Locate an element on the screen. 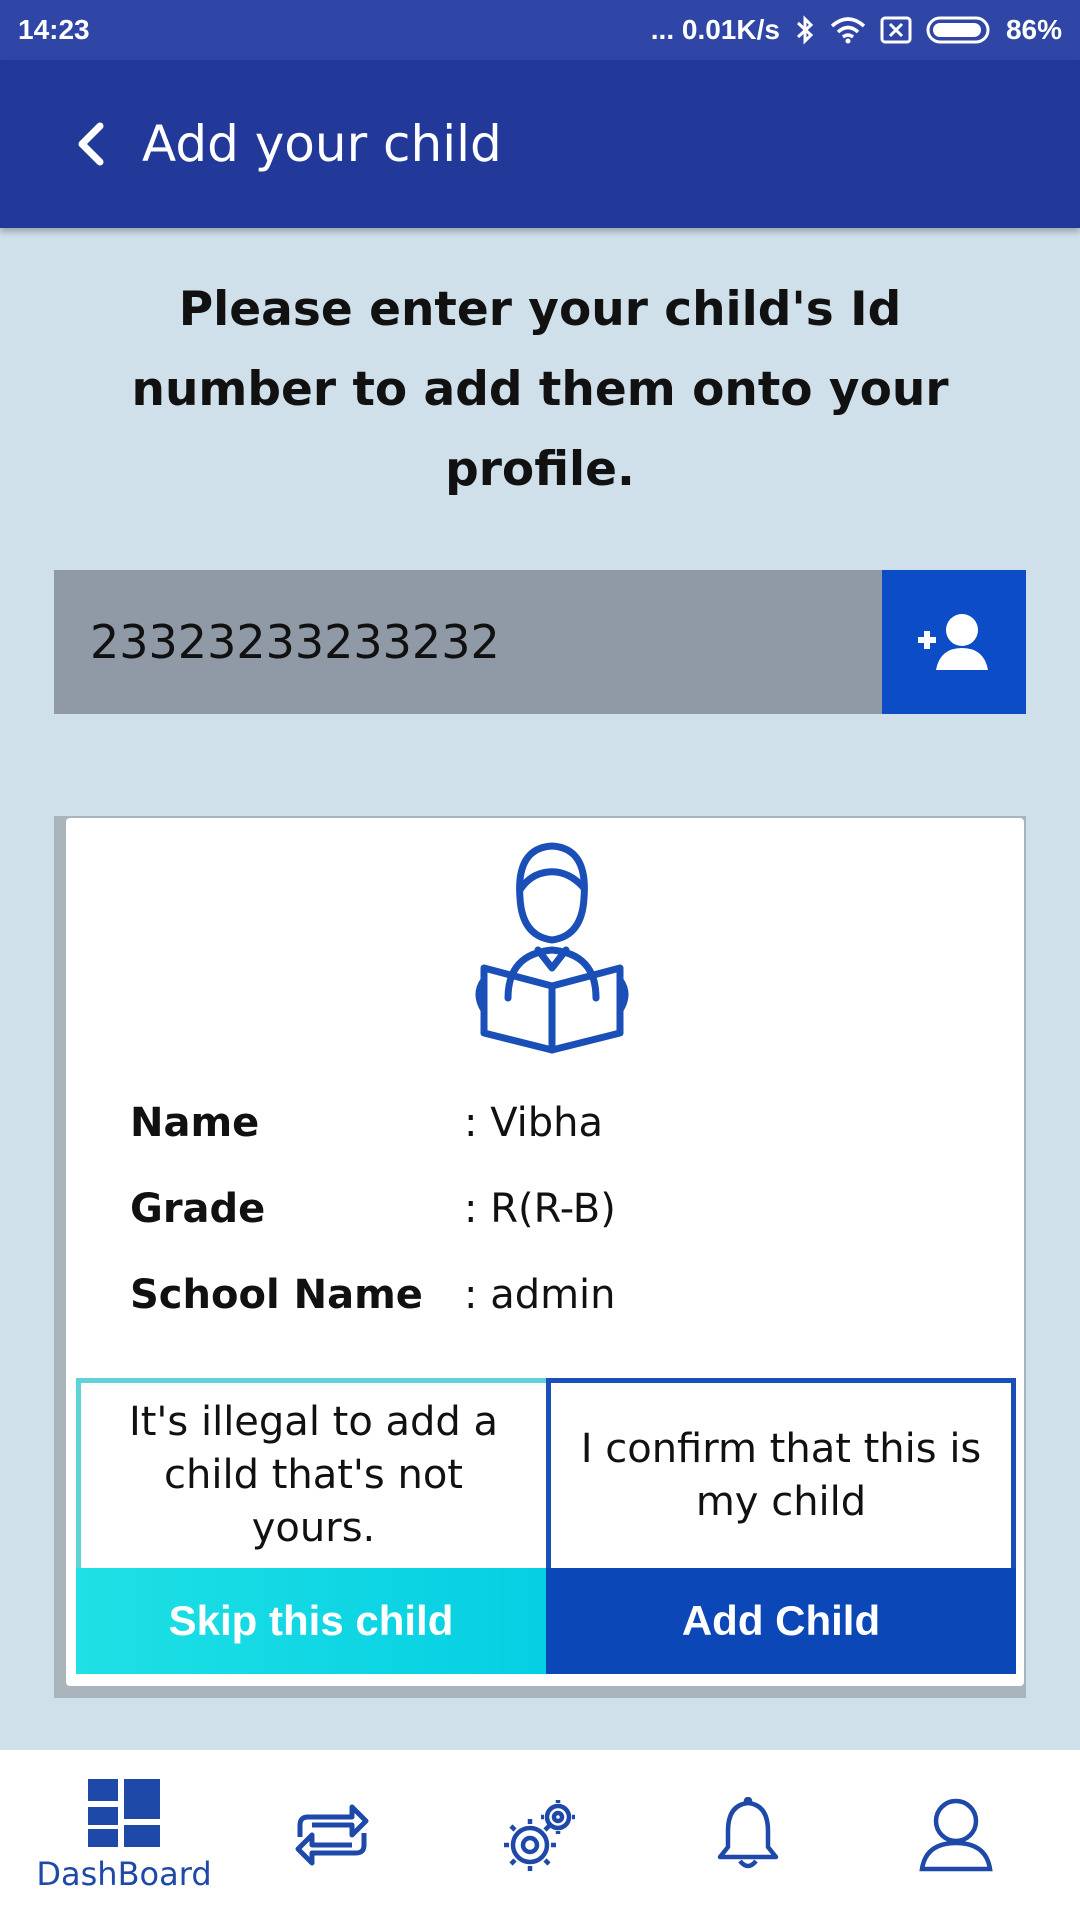 This screenshot has height=1920, width=1080. name-value: : Vibha is located at coordinates (534, 1123).